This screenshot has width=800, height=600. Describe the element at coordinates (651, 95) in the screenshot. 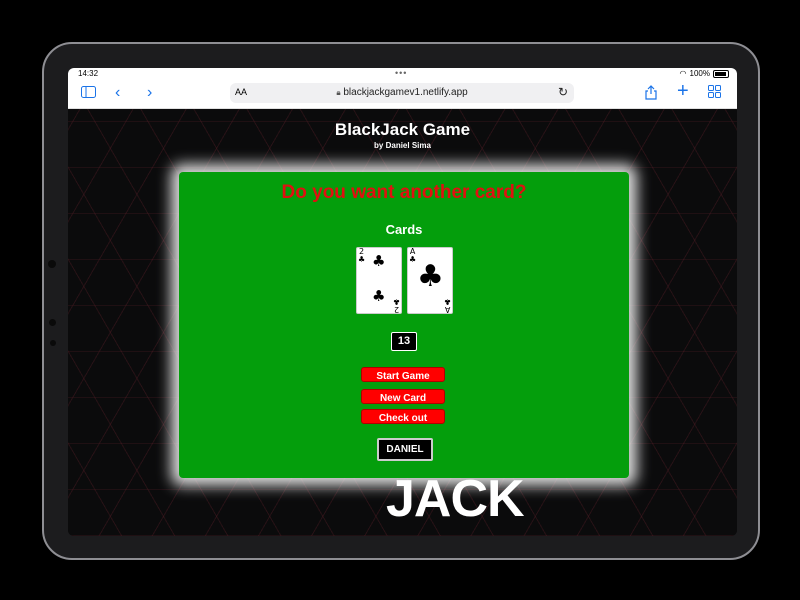

I see `share-icon` at that location.